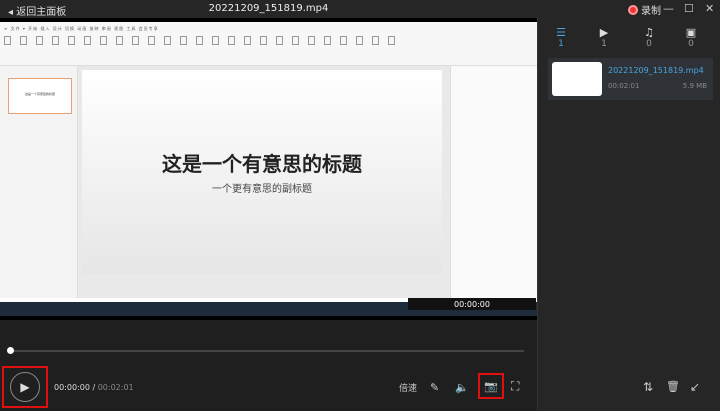 This screenshot has width=720, height=411. What do you see at coordinates (515, 386) in the screenshot?
I see `fullscreen-icon: ⛶` at bounding box center [515, 386].